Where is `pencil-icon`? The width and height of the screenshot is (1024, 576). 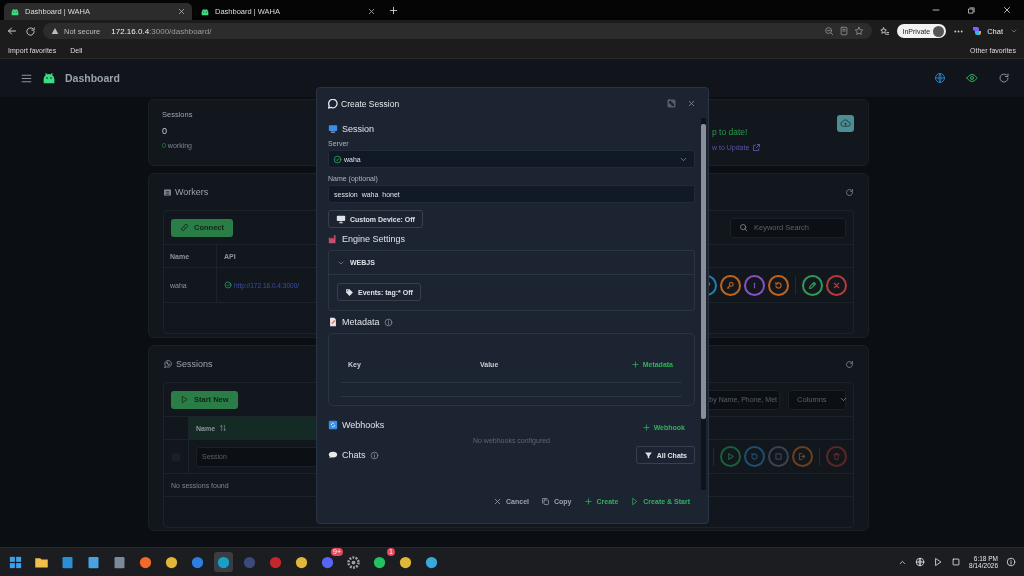
pencil-icon is located at coordinates (812, 285).